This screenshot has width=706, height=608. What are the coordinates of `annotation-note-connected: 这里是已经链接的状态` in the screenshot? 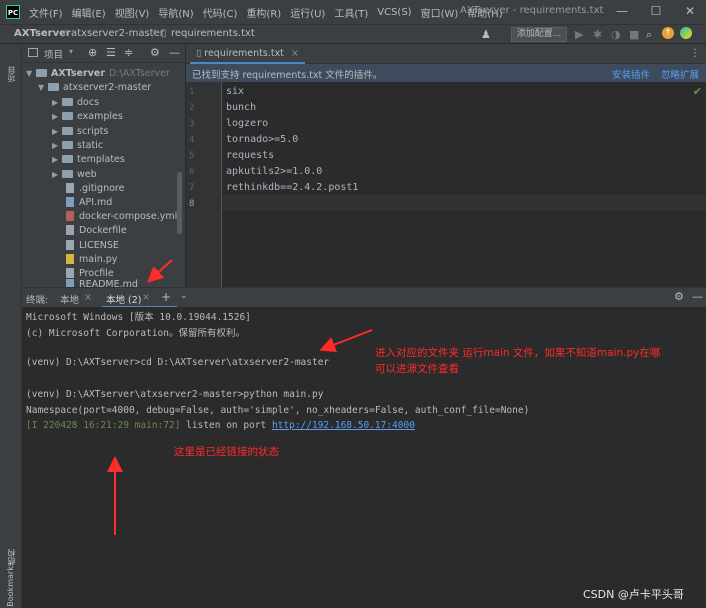 It's located at (226, 452).